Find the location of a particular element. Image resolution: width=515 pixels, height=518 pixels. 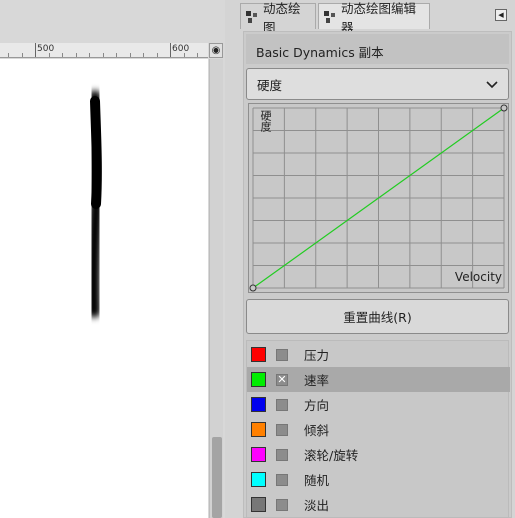

selected-output-label: 硬度 is located at coordinates (270, 85).